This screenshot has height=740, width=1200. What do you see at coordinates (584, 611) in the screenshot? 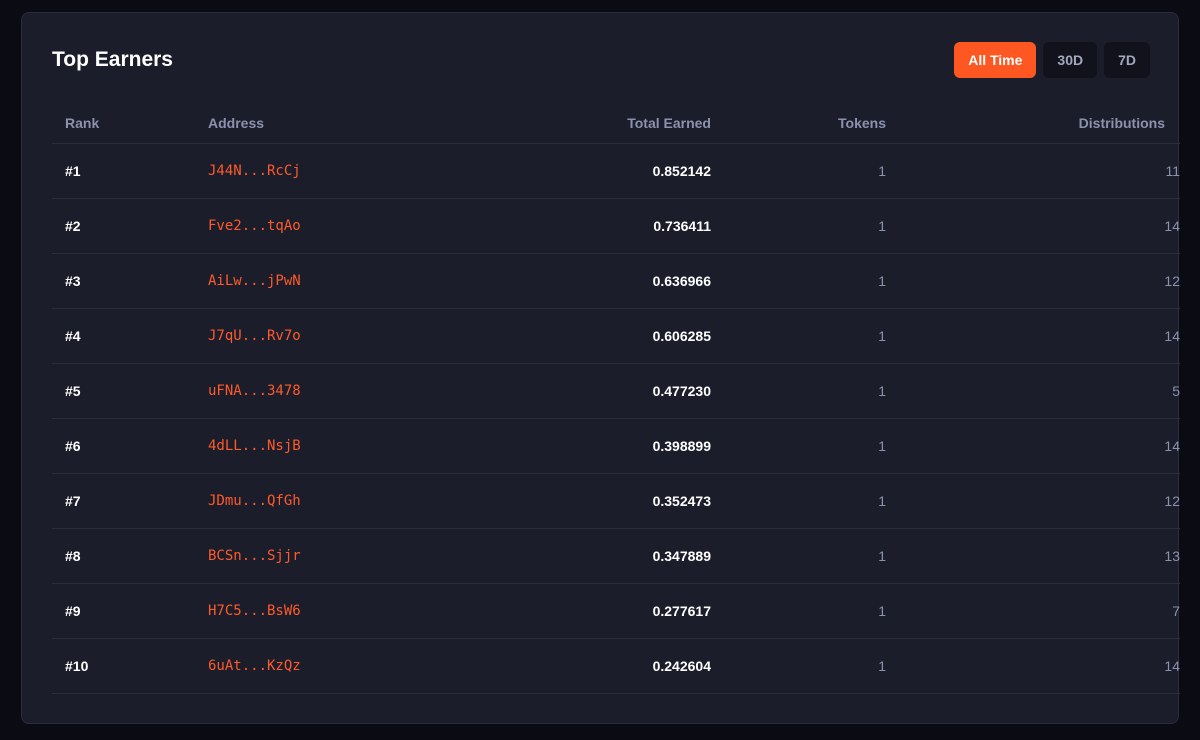
I see `total-earned-cell: 0.277617` at bounding box center [584, 611].